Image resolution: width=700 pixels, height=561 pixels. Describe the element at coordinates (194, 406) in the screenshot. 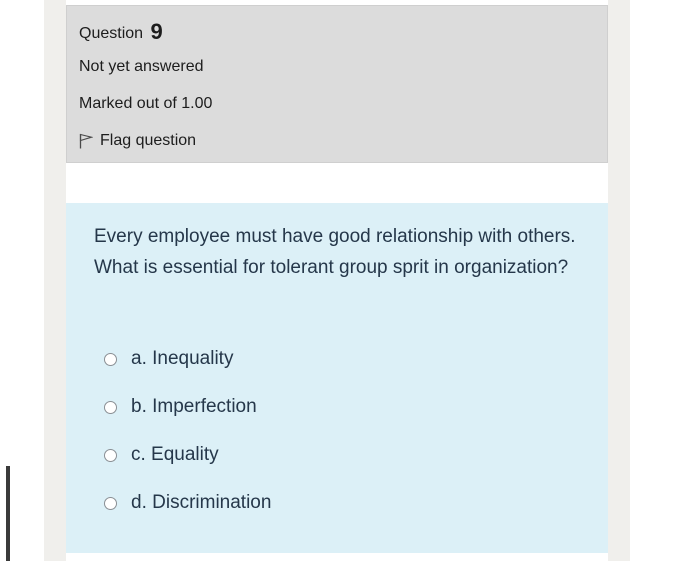

I see `answer-label-b: b. Imperfection` at that location.